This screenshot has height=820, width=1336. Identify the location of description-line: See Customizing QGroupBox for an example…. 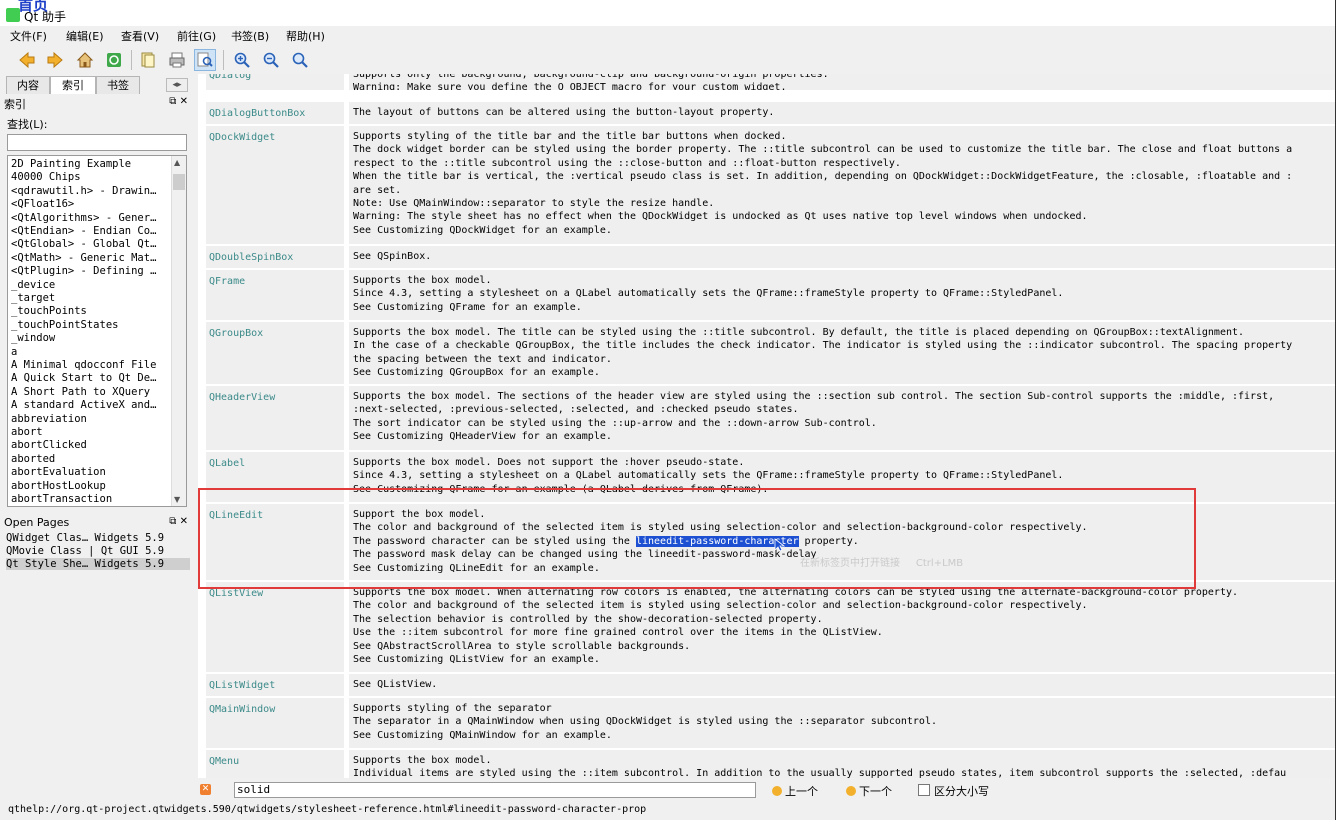
(476, 373).